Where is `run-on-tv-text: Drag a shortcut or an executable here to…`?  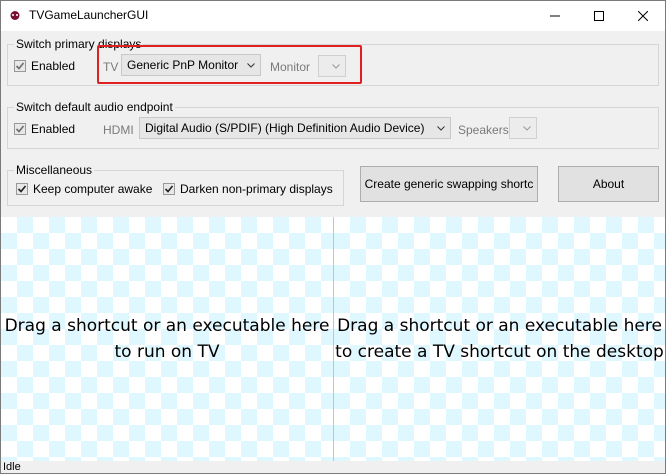 run-on-tv-text: Drag a shortcut or an executable here to… is located at coordinates (167, 339).